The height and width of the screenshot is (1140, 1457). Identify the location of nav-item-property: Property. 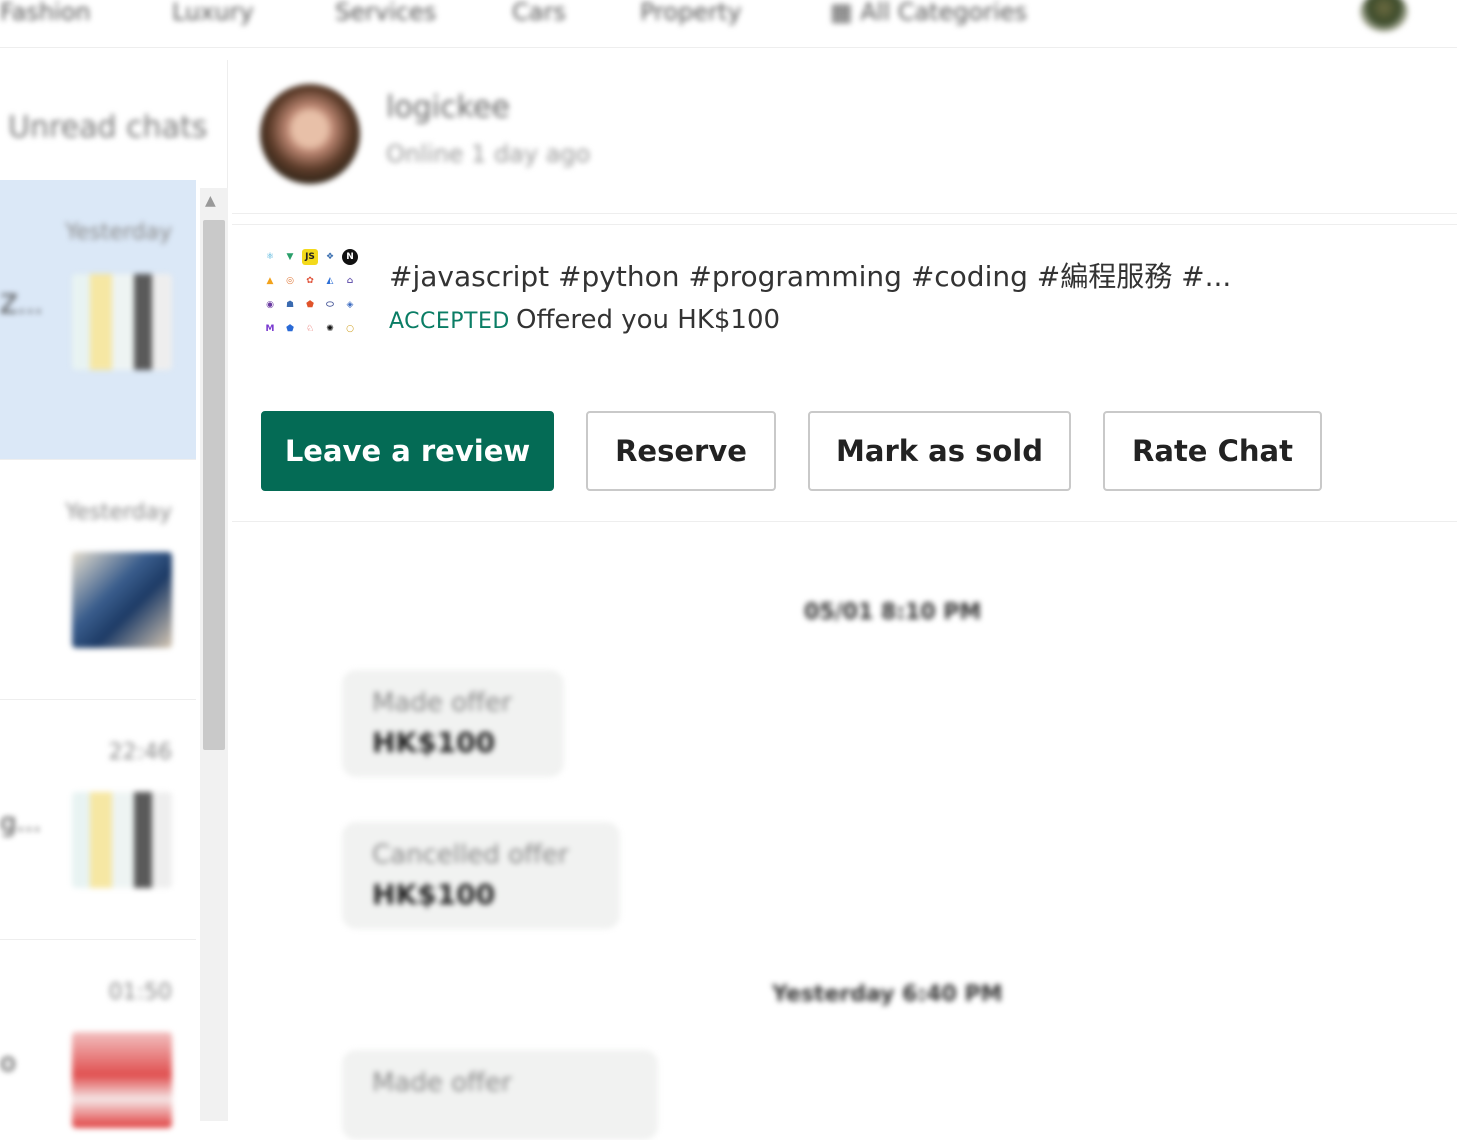
(691, 13).